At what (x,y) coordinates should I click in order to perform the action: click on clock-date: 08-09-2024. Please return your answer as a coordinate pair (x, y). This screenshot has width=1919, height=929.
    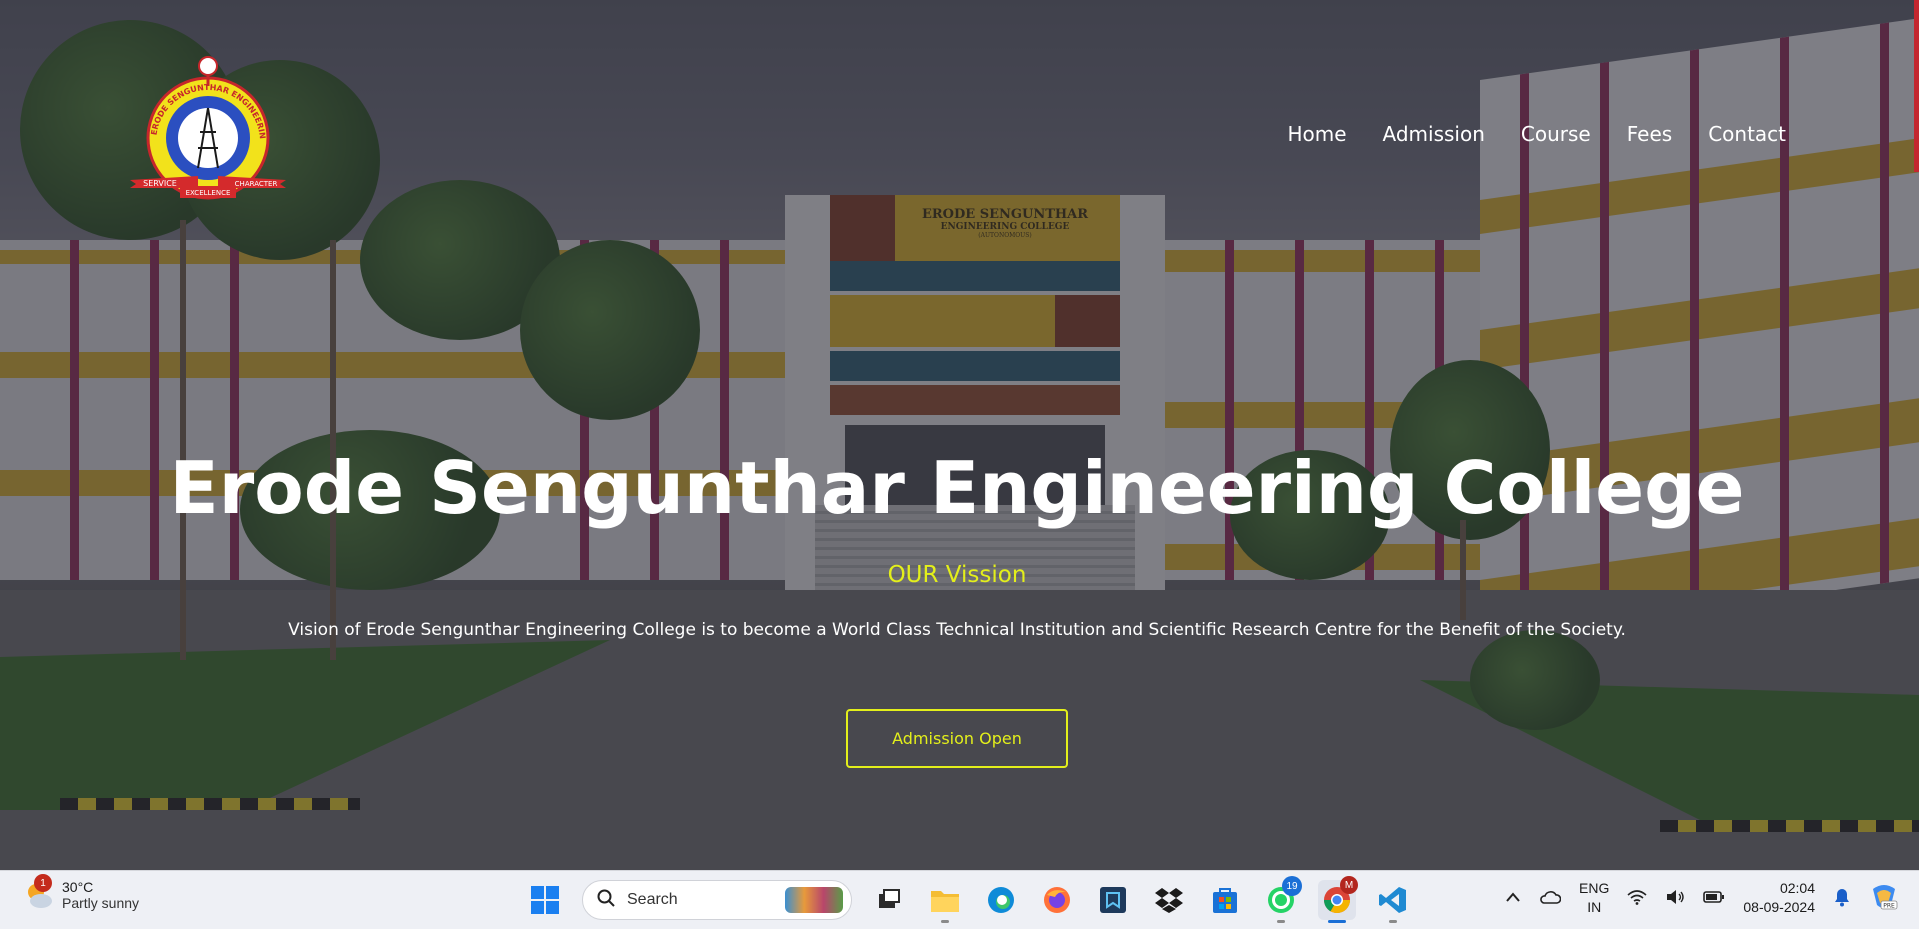
    Looking at the image, I should click on (1779, 907).